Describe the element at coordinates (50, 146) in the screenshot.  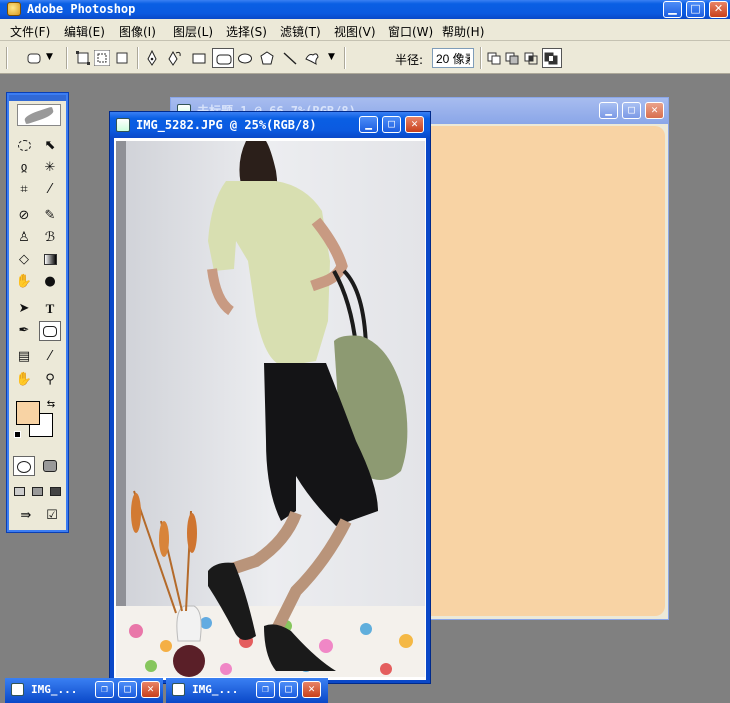
I see `move-tool: ⬉` at that location.